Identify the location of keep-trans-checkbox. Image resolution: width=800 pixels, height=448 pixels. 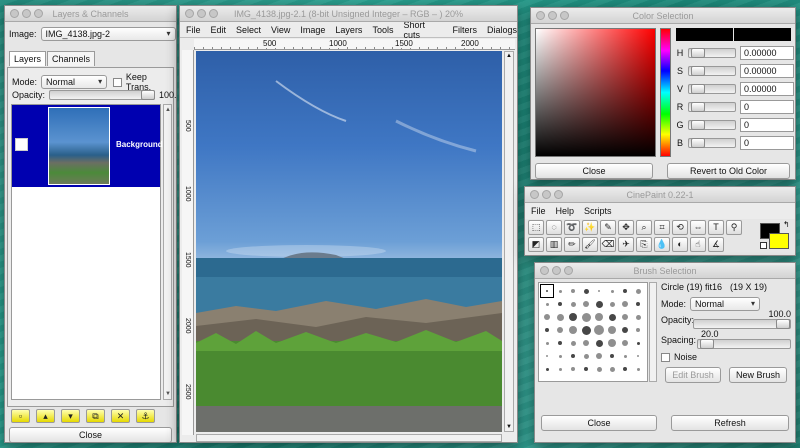
(117, 82).